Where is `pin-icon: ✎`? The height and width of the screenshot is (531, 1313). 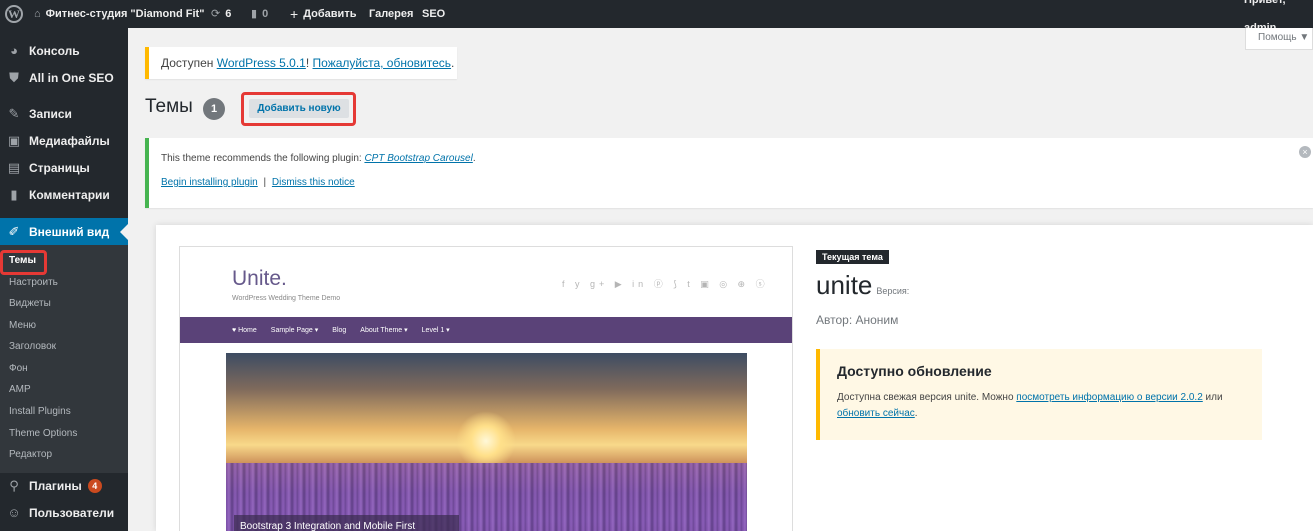
pin-icon: ✎ is located at coordinates (14, 113).